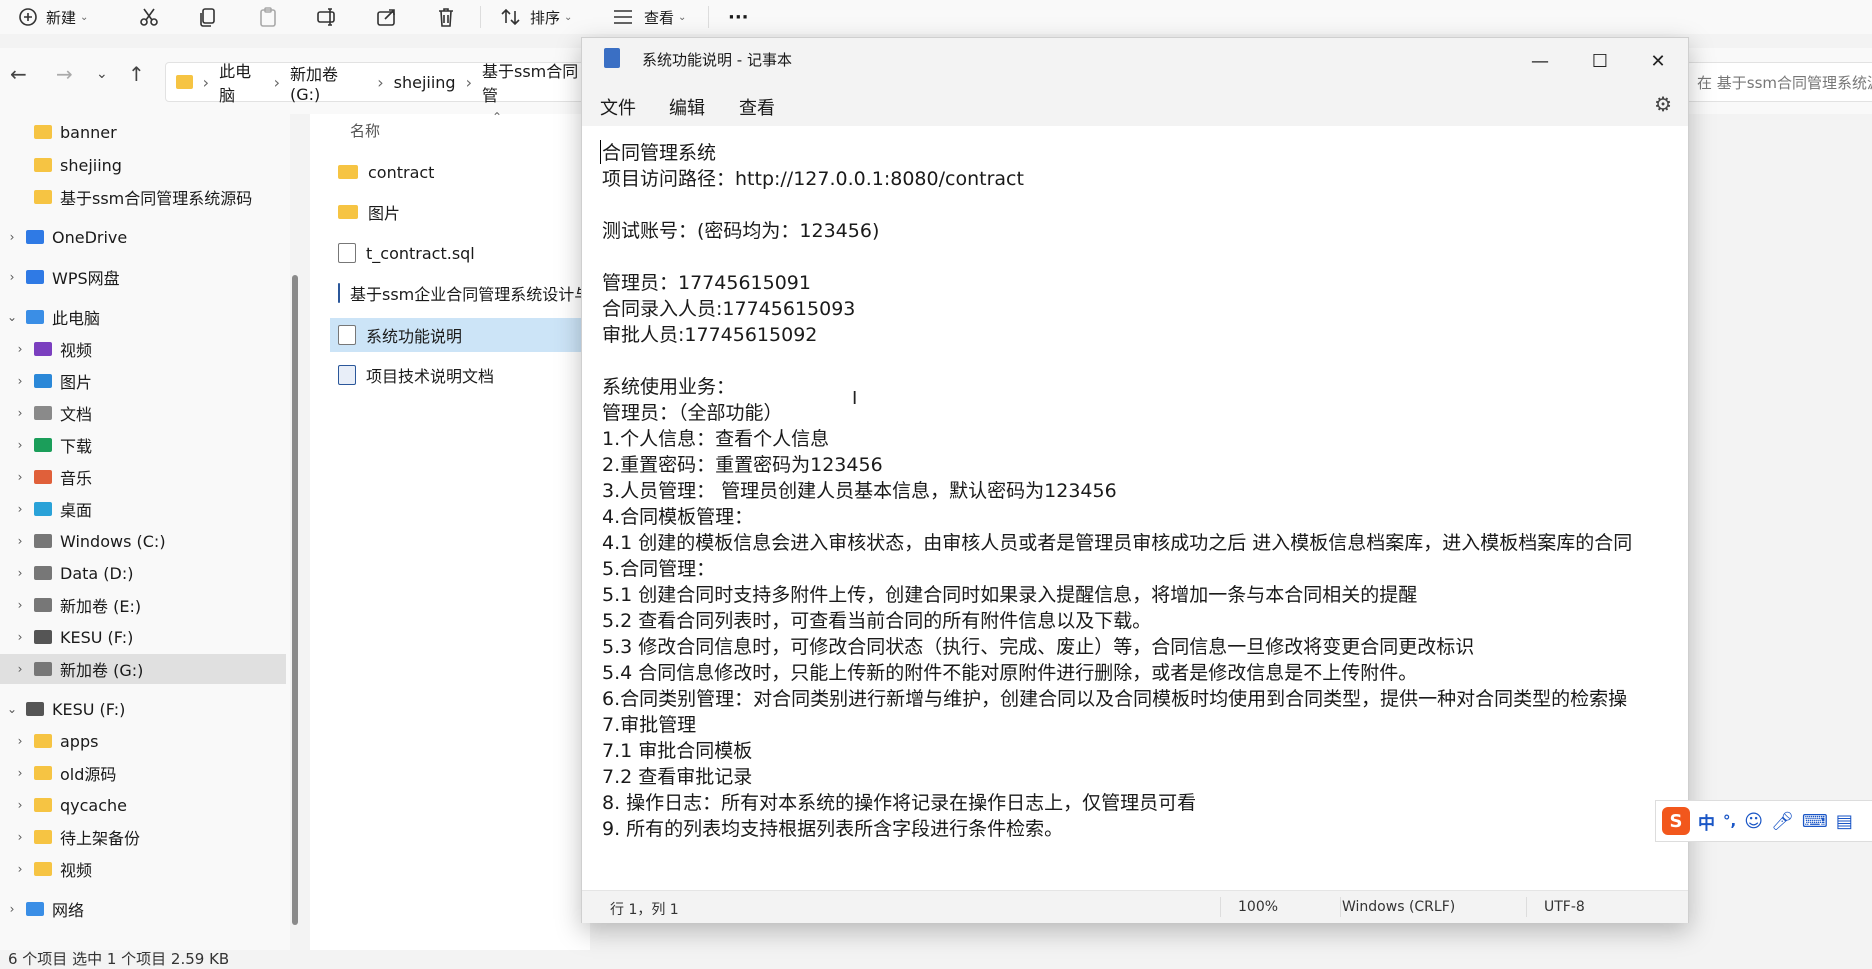 This screenshot has width=1872, height=969. I want to click on nav-item: › apps, so click(143, 741).